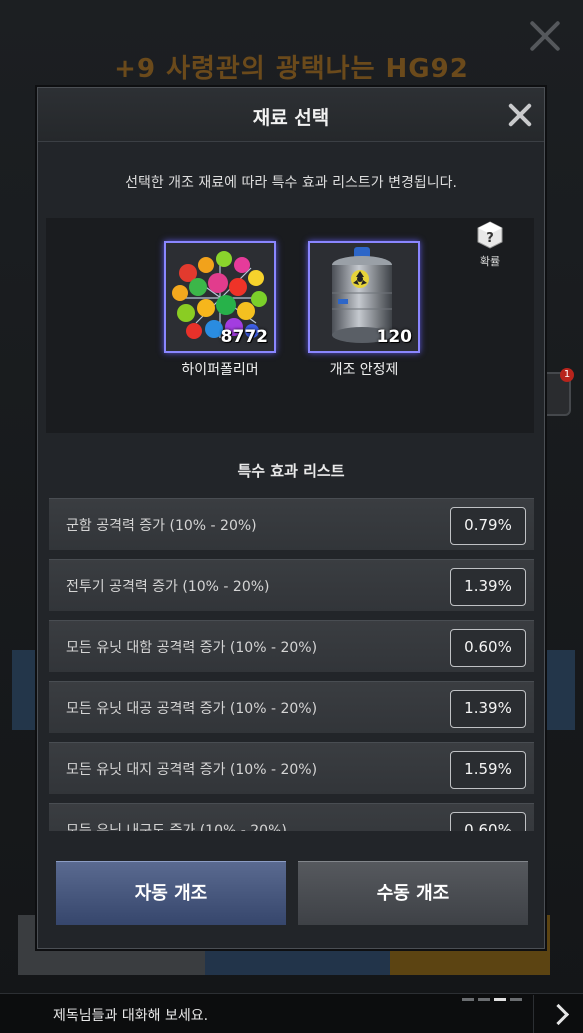 This screenshot has width=583, height=1033. Describe the element at coordinates (176, 827) in the screenshot. I see `effect-name: 모든 유닛 내구도 증가 (10% - 20%)` at that location.